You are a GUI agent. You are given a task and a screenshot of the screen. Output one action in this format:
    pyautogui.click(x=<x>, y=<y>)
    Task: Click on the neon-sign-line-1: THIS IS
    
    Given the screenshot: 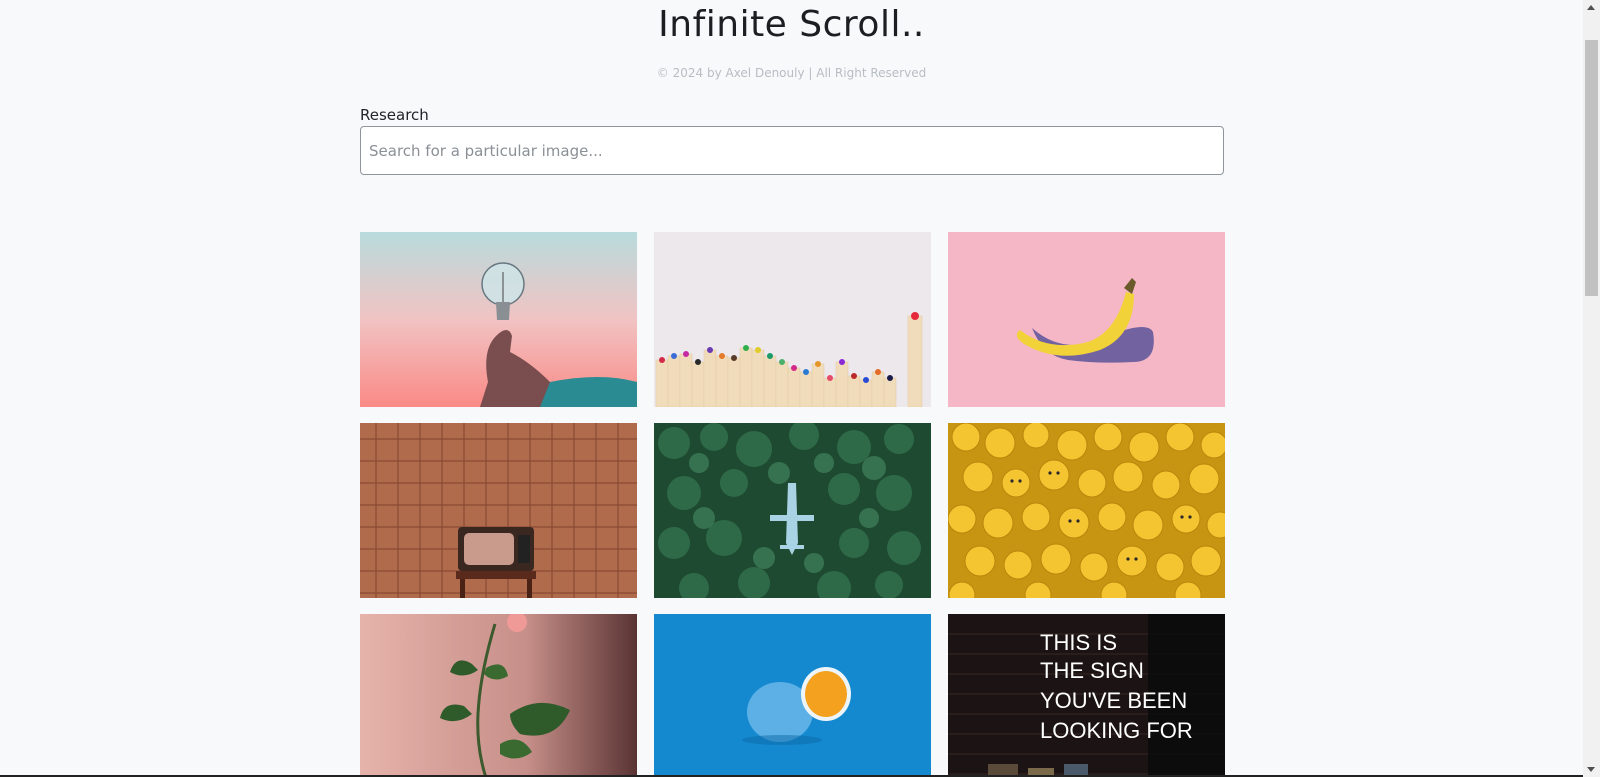 What is the action you would take?
    pyautogui.click(x=1078, y=642)
    